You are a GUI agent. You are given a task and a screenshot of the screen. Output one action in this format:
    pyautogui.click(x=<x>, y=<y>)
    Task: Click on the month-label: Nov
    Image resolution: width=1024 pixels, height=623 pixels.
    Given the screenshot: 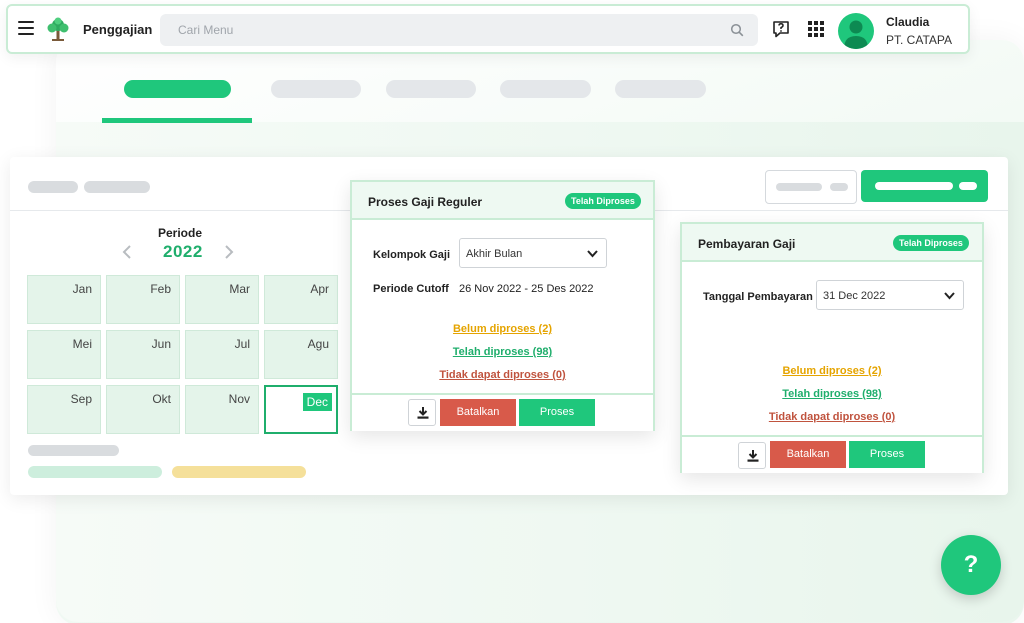 What is the action you would take?
    pyautogui.click(x=239, y=399)
    